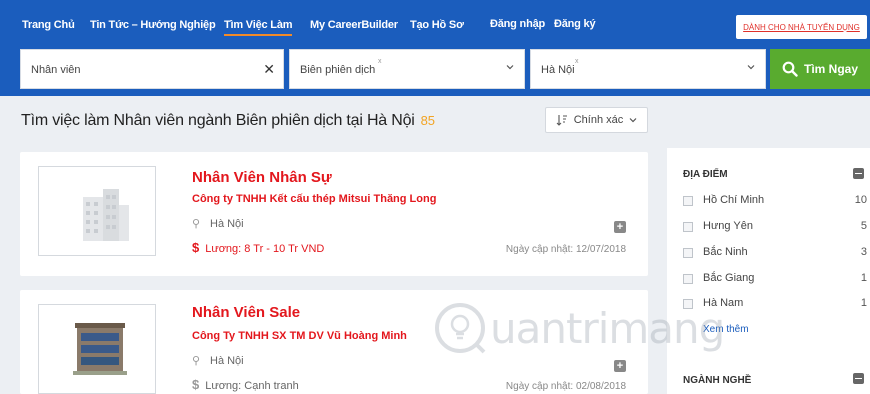 The height and width of the screenshot is (394, 870). Describe the element at coordinates (725, 252) in the screenshot. I see `location-option-label: Bắc Ninh` at that location.